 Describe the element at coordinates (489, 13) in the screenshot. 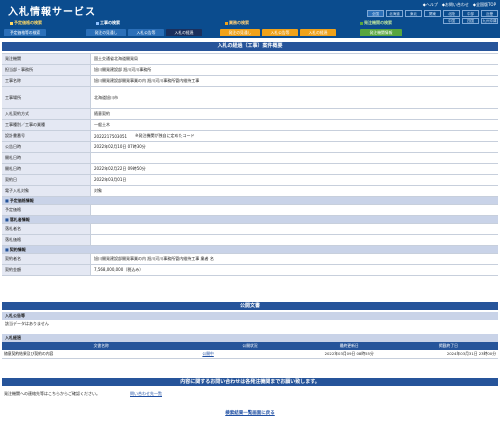

I see `region-button-kinki: 近畿` at that location.